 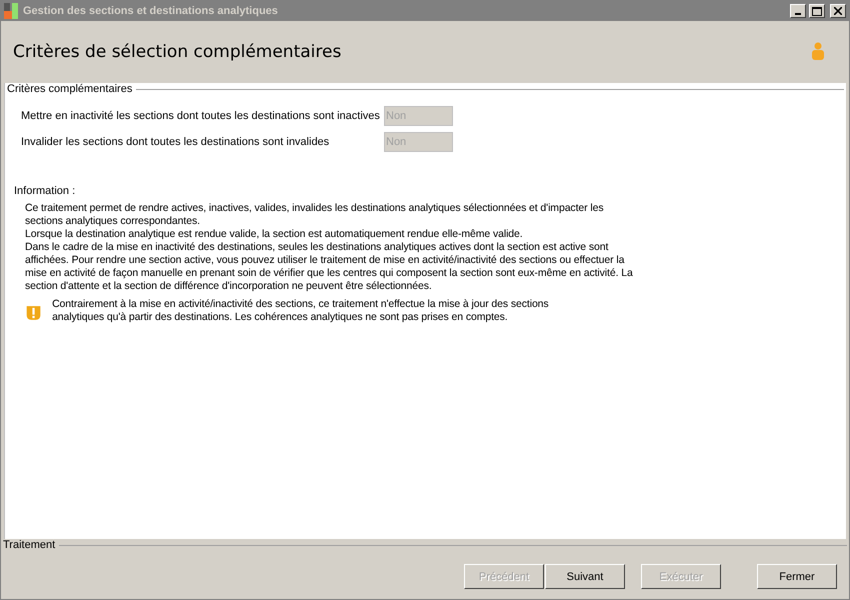 What do you see at coordinates (151, 11) in the screenshot?
I see `window-title: Gestion des sections et destinations analytiques` at bounding box center [151, 11].